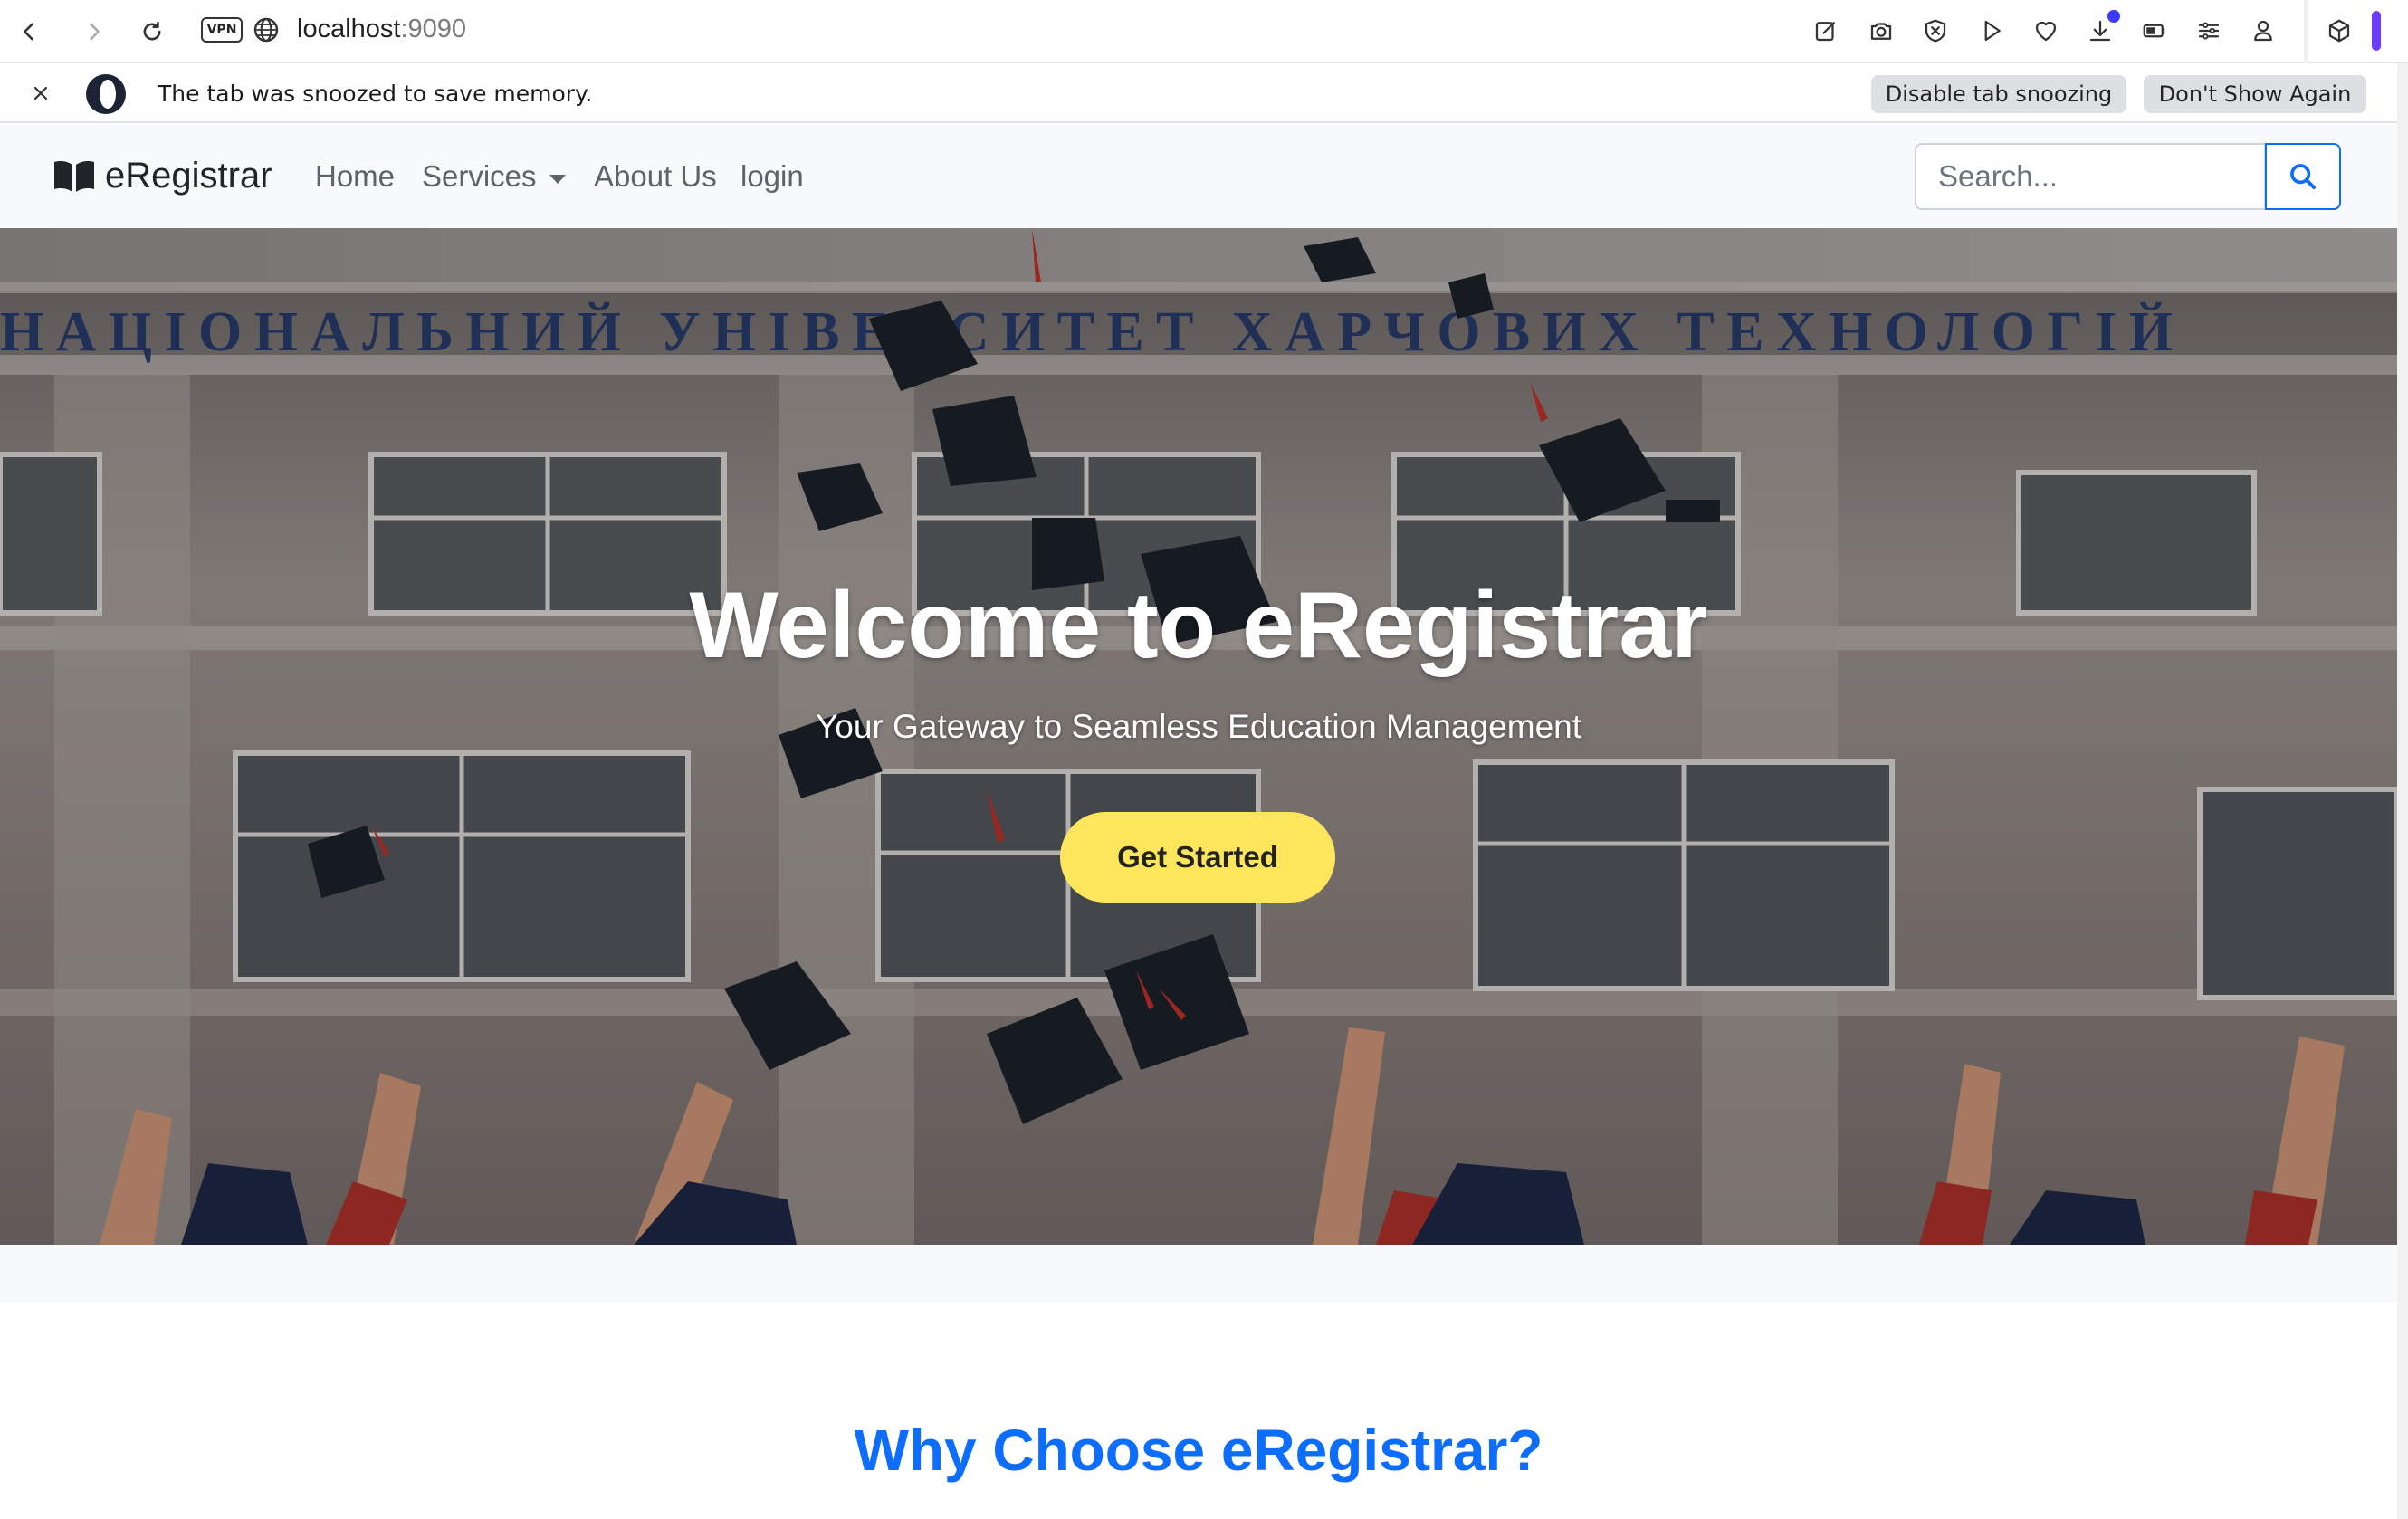 Image resolution: width=2408 pixels, height=1519 pixels. Describe the element at coordinates (2154, 31) in the screenshot. I see `battery-icon` at that location.